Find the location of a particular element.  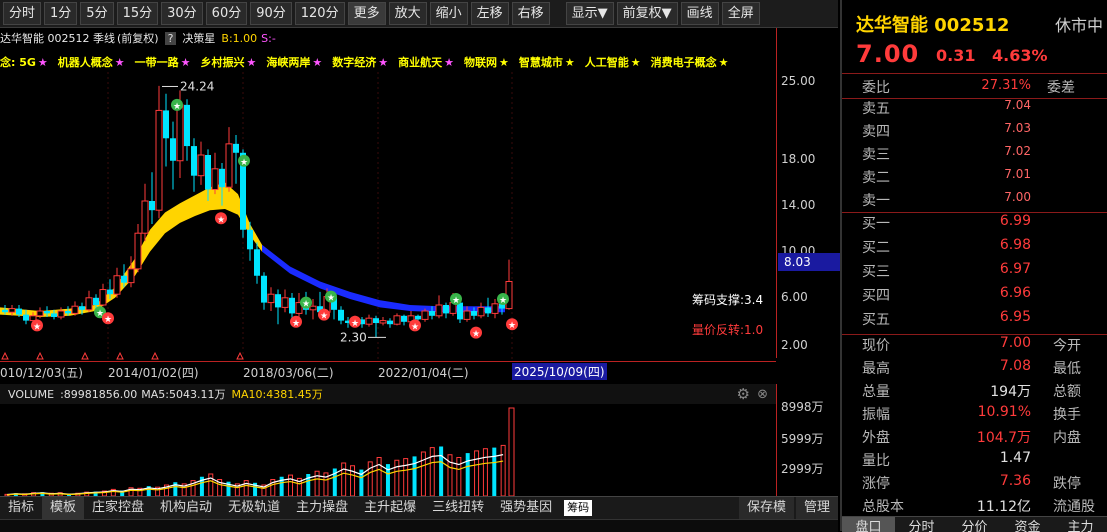

price-change-pct: 4.63% is located at coordinates (1020, 55).